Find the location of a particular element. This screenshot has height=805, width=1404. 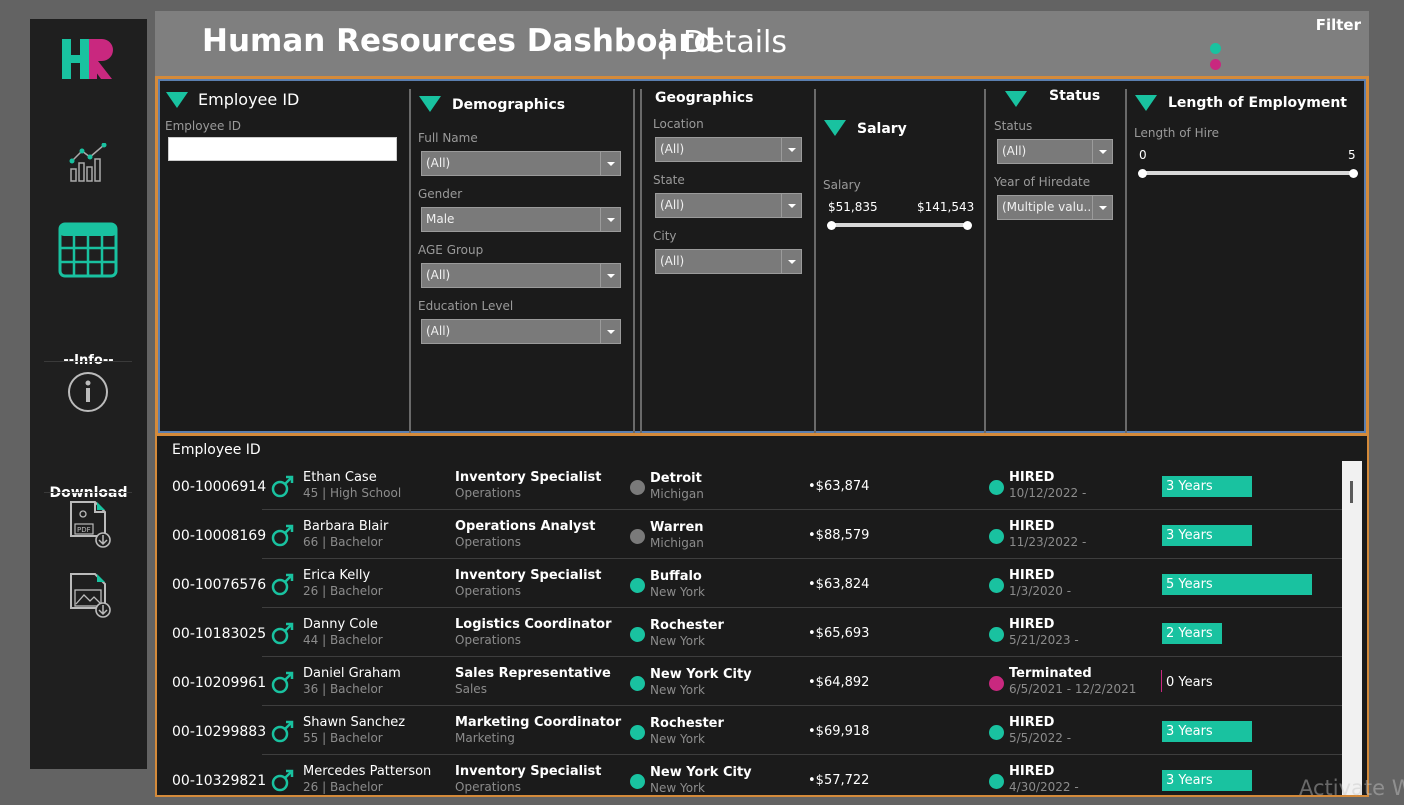

image-download-icon is located at coordinates (90, 596).